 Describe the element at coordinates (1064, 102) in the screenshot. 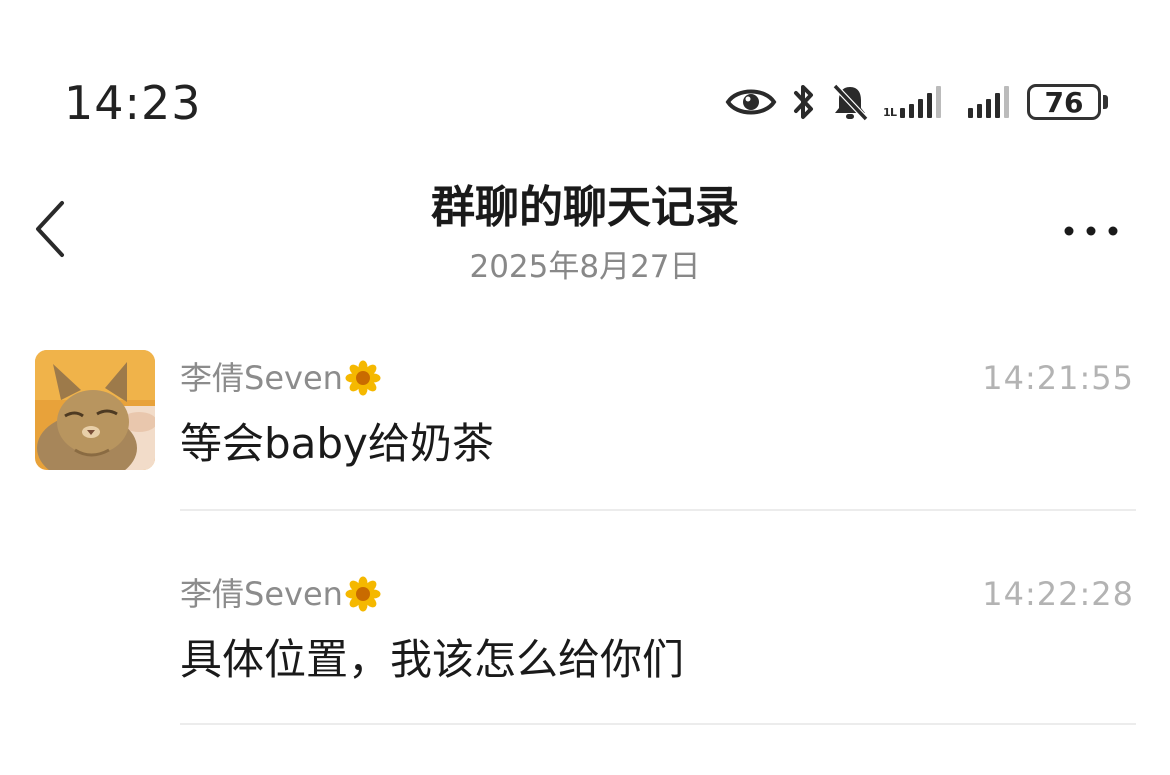

I see `battery-level: 76` at that location.